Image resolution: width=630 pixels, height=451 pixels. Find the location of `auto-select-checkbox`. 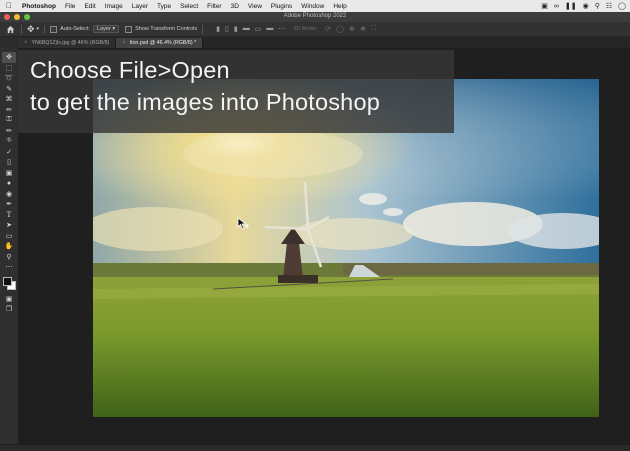

auto-select-checkbox is located at coordinates (54, 29).